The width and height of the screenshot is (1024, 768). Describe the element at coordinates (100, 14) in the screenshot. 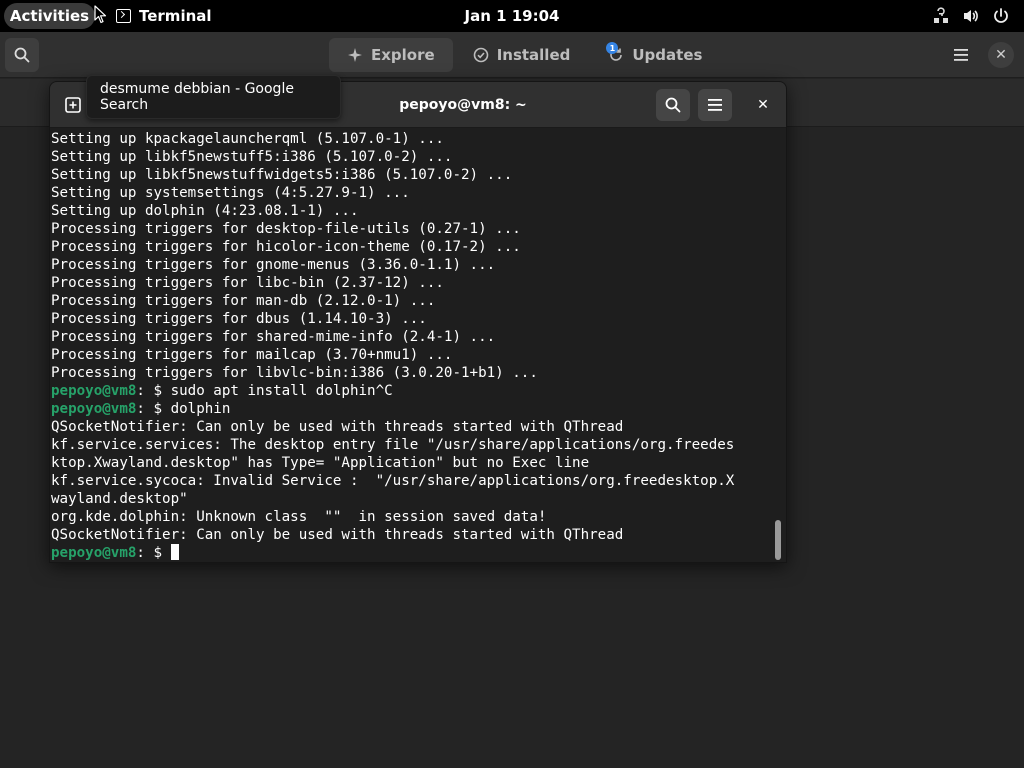

I see `mouse-pointer-icon` at that location.